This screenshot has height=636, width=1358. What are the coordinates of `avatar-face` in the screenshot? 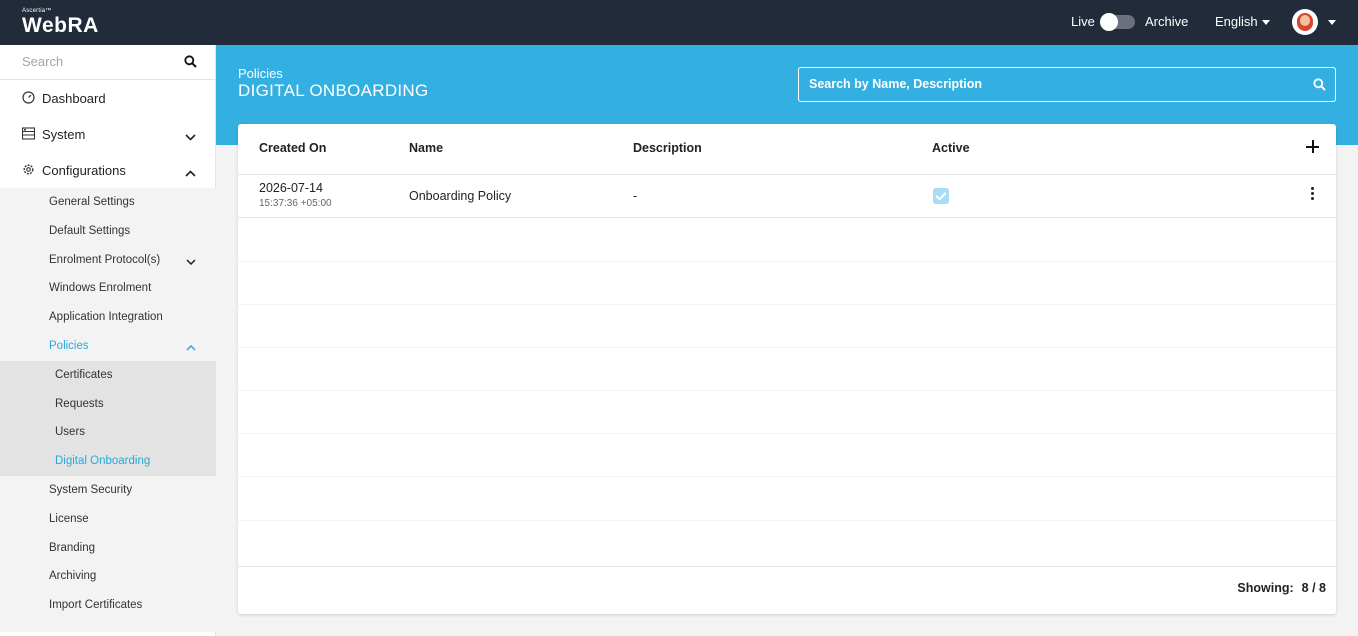 It's located at (1305, 20).